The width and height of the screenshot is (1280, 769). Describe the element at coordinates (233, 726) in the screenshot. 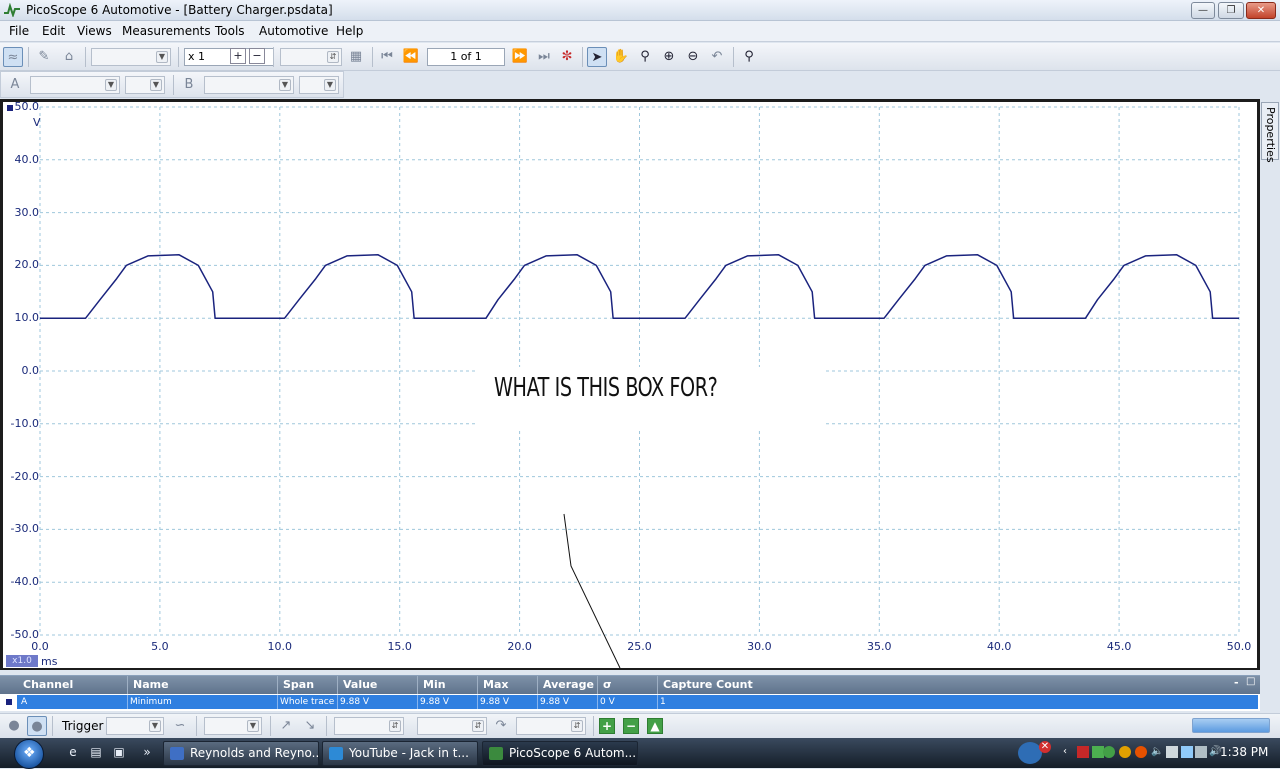

I see `trigger-source-select: ▼` at that location.